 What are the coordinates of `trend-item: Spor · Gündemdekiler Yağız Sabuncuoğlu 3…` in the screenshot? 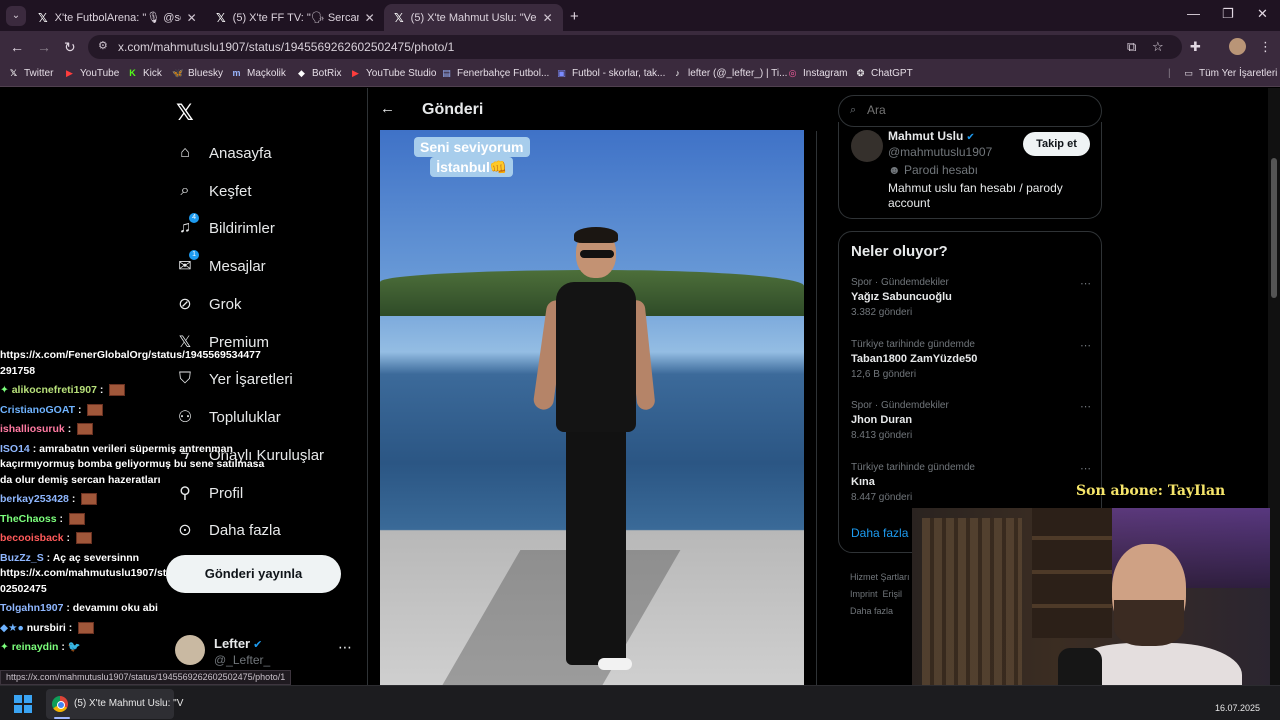 It's located at (971, 305).